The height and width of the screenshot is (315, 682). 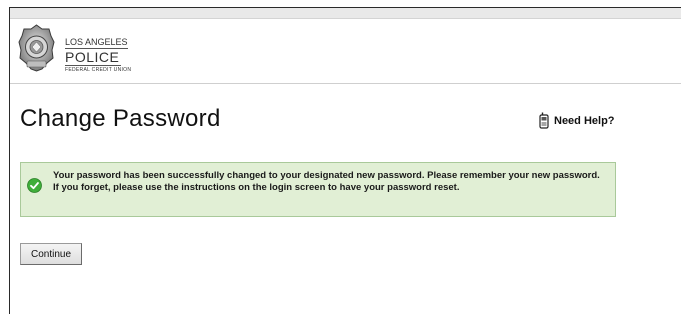 What do you see at coordinates (98, 70) in the screenshot?
I see `logo-line-3: FEDERAL CREDIT UNION` at bounding box center [98, 70].